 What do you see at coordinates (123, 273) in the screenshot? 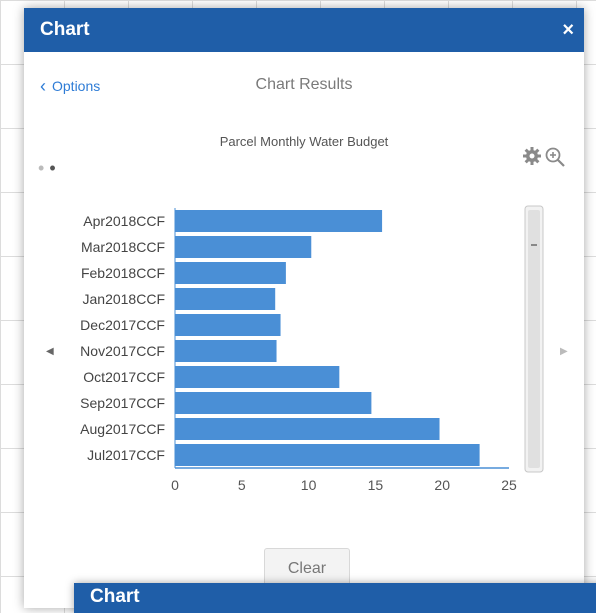
I see `category-label: Feb2018CCF` at bounding box center [123, 273].